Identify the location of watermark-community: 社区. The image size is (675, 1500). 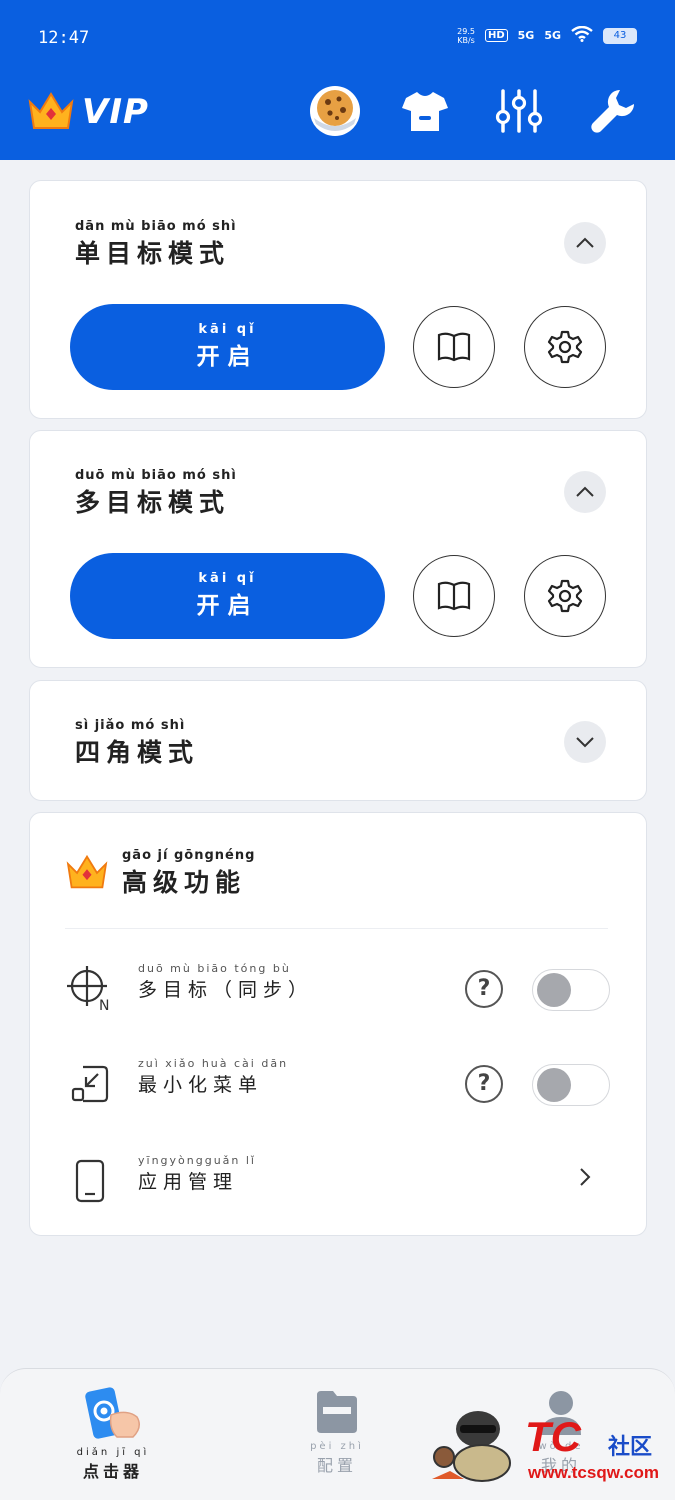
(630, 1447).